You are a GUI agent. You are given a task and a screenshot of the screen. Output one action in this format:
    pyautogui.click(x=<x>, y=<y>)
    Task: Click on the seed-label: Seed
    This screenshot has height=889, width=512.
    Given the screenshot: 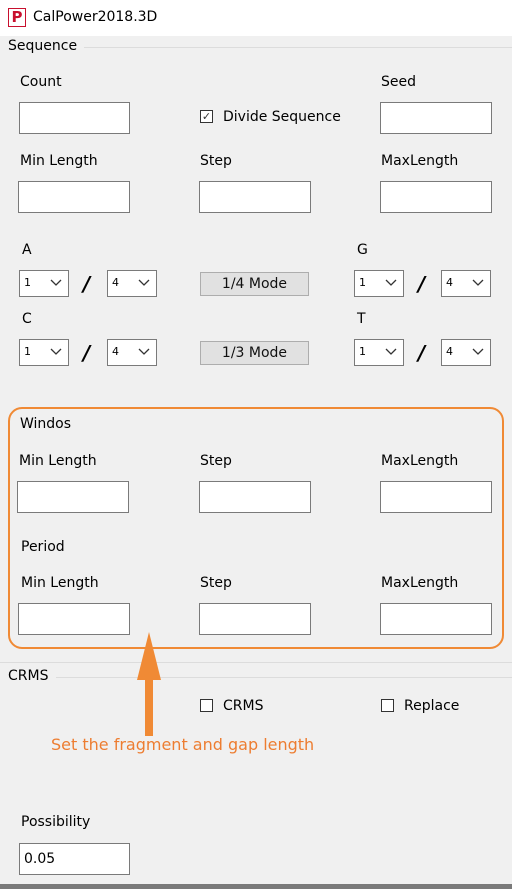 What is the action you would take?
    pyautogui.click(x=398, y=82)
    